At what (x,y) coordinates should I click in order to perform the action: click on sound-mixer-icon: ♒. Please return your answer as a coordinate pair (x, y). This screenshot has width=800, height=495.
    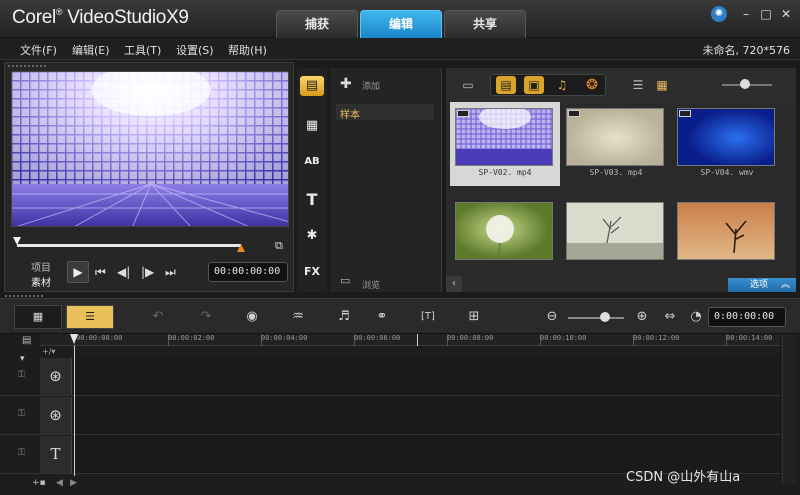
    Looking at the image, I should click on (298, 317).